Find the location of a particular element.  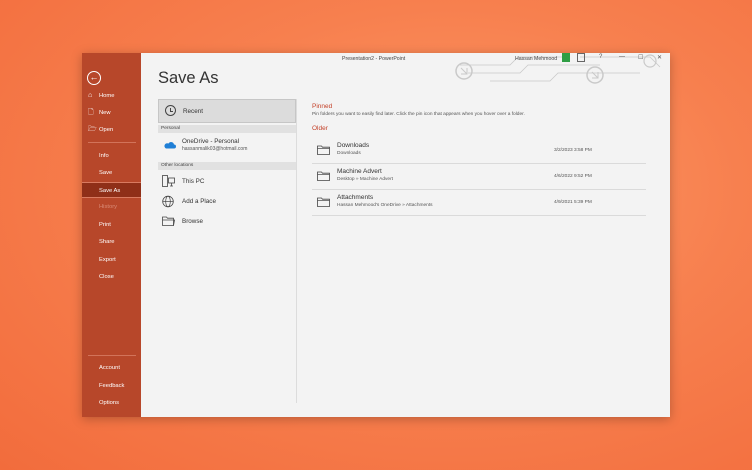

folder-date: 4/6/2022 9:52 PM is located at coordinates (573, 176).